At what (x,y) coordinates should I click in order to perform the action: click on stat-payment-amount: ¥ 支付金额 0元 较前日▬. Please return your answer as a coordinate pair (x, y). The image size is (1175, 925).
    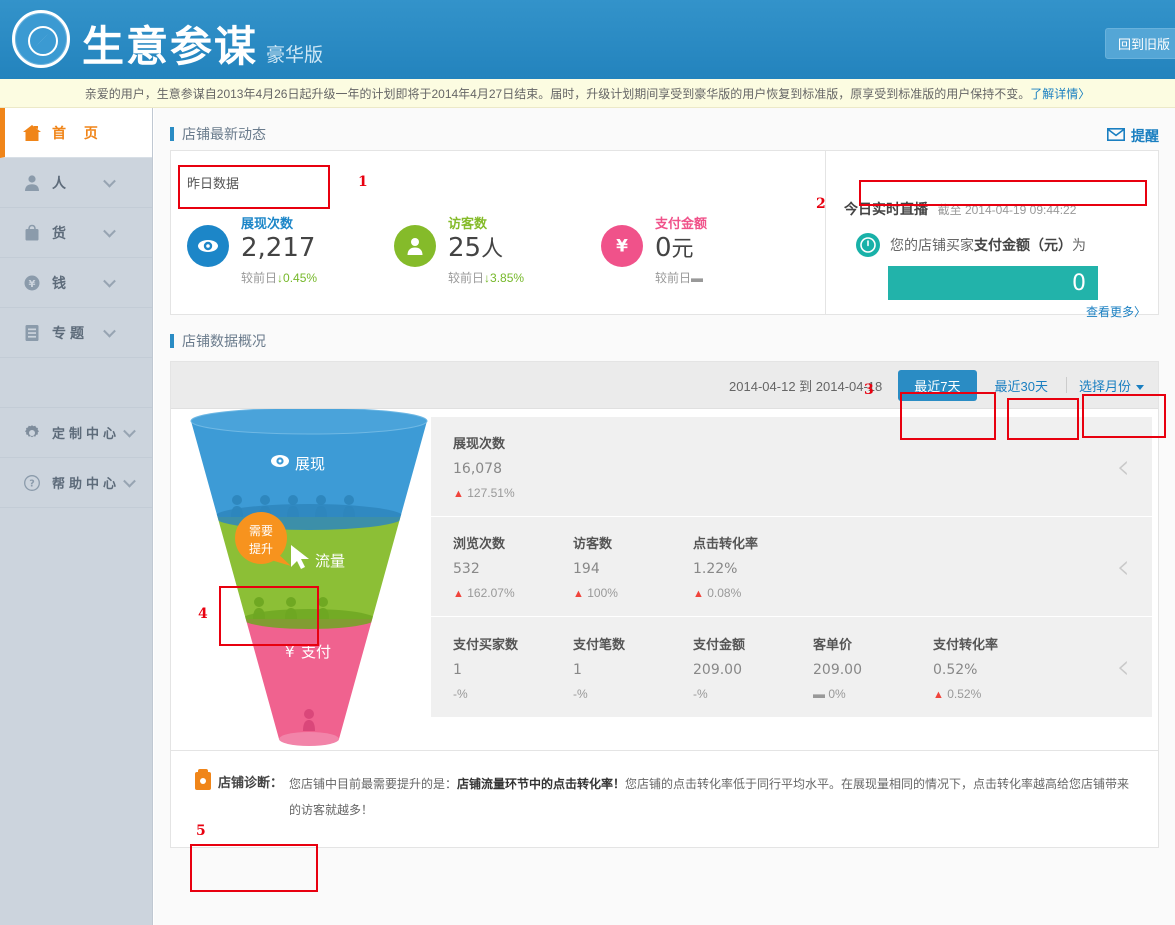
    Looking at the image, I should click on (704, 249).